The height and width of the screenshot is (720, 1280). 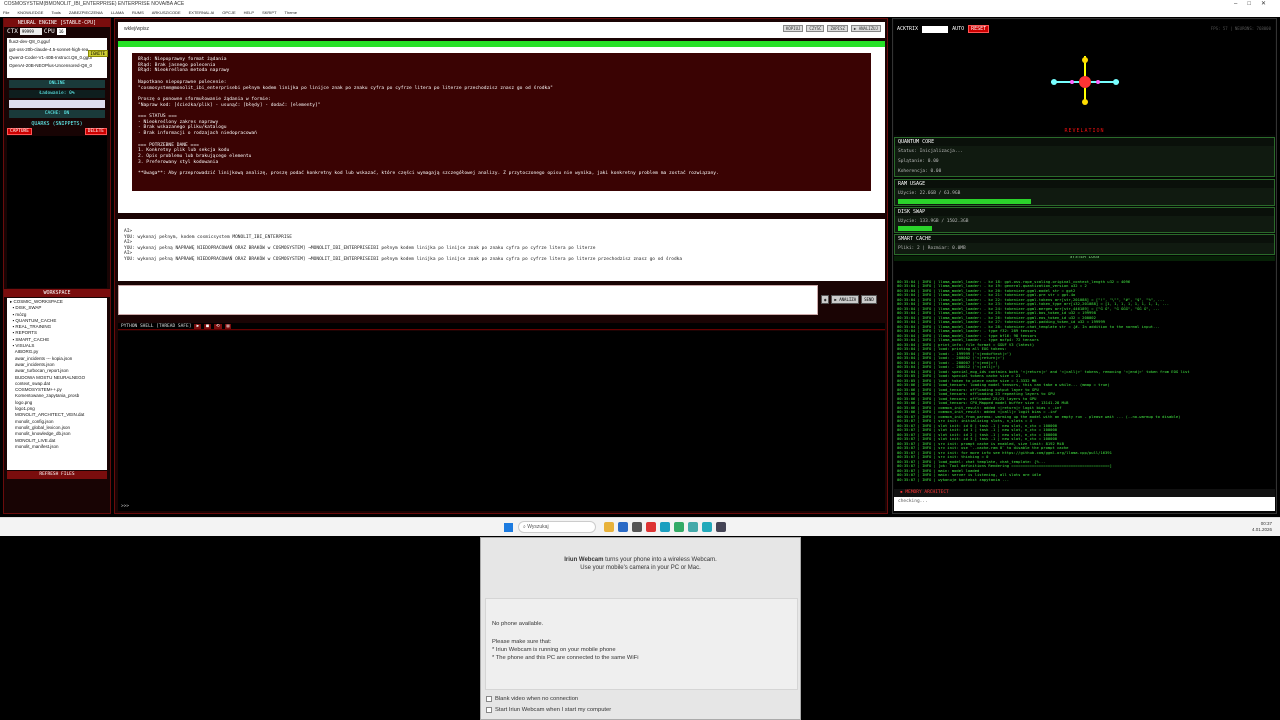 I want to click on toolbar-button: ZAPISZ, so click(x=837, y=28).